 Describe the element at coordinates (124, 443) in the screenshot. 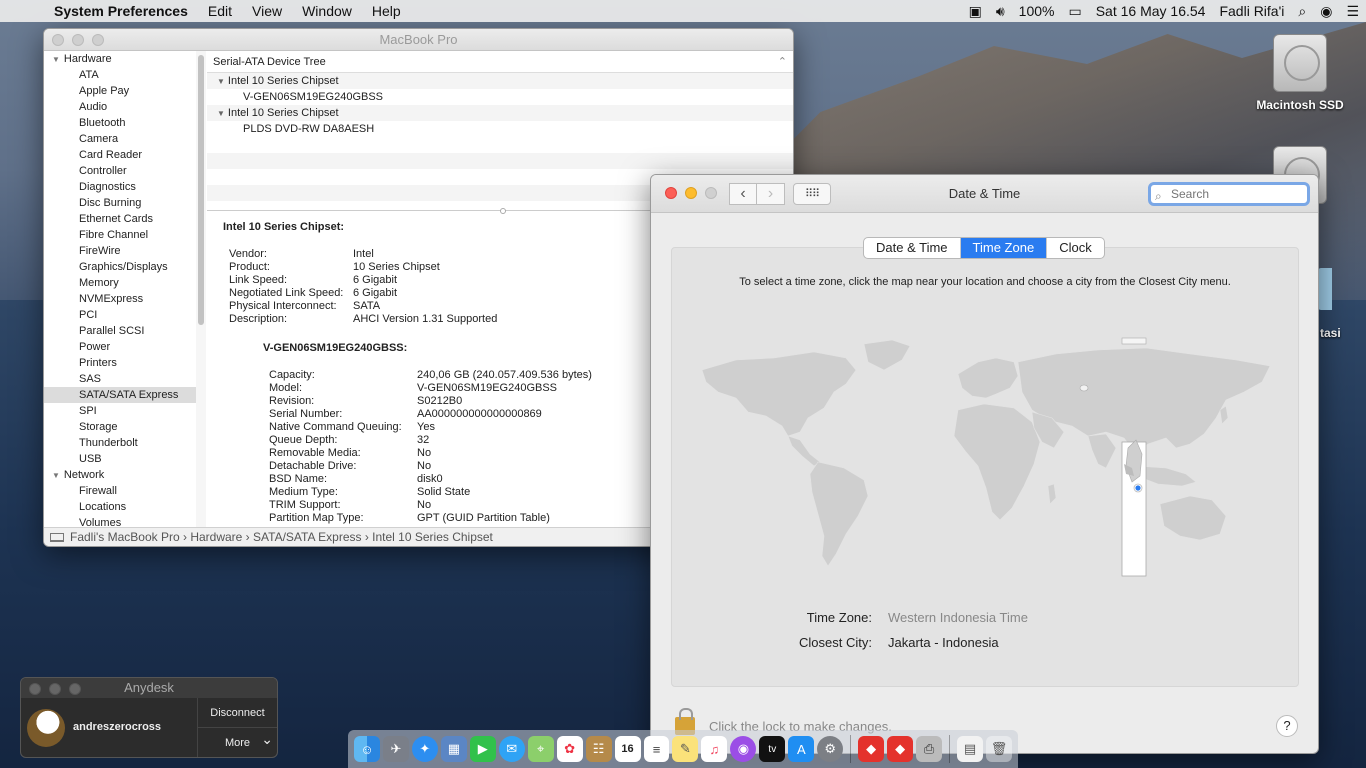

I see `sidebar-item: Thunderbolt` at that location.